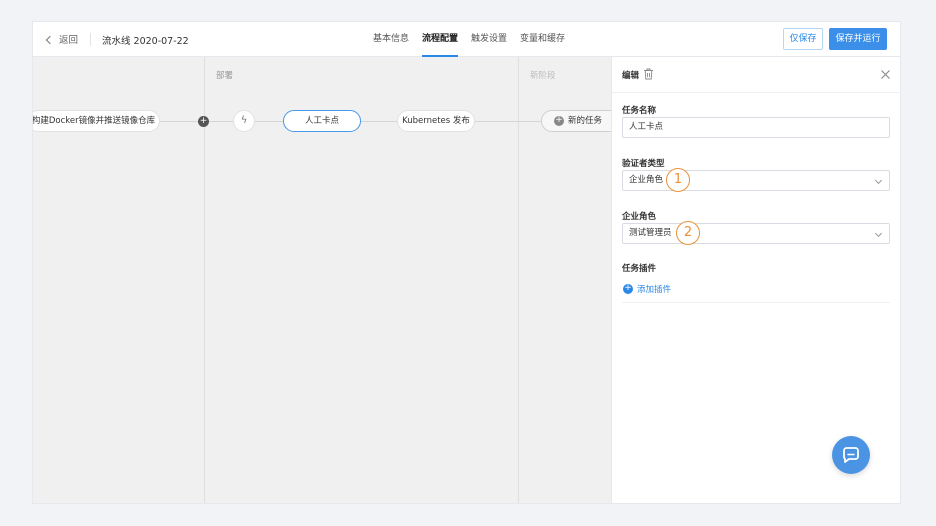 The height and width of the screenshot is (526, 936). Describe the element at coordinates (646, 180) in the screenshot. I see `verifier-type-value: 企业角色` at that location.